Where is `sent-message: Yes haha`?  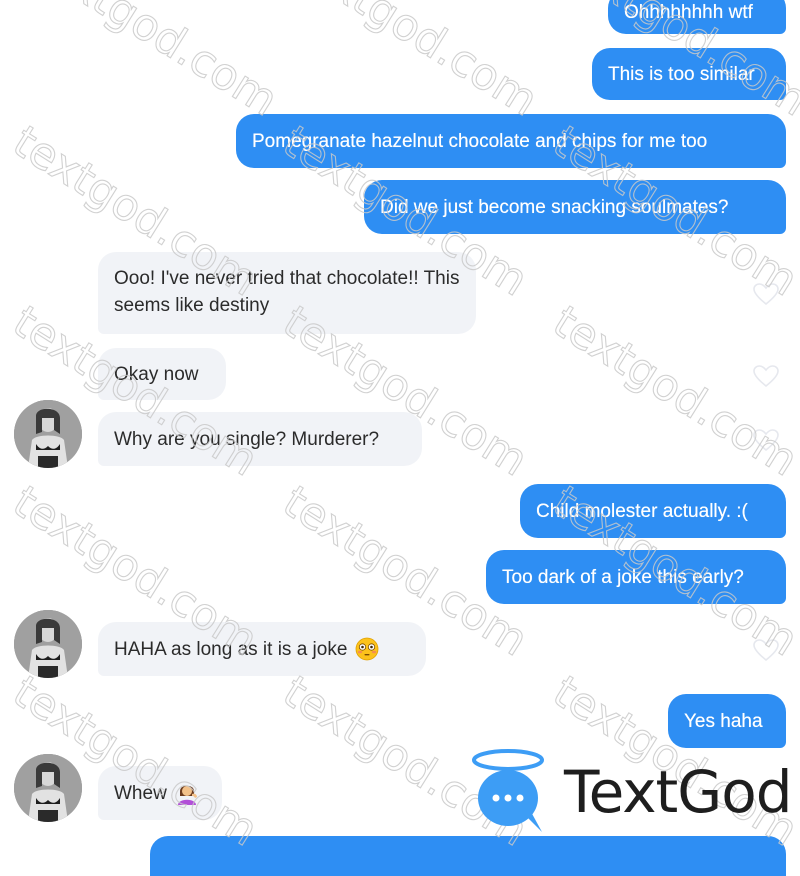
sent-message: Yes haha is located at coordinates (727, 721).